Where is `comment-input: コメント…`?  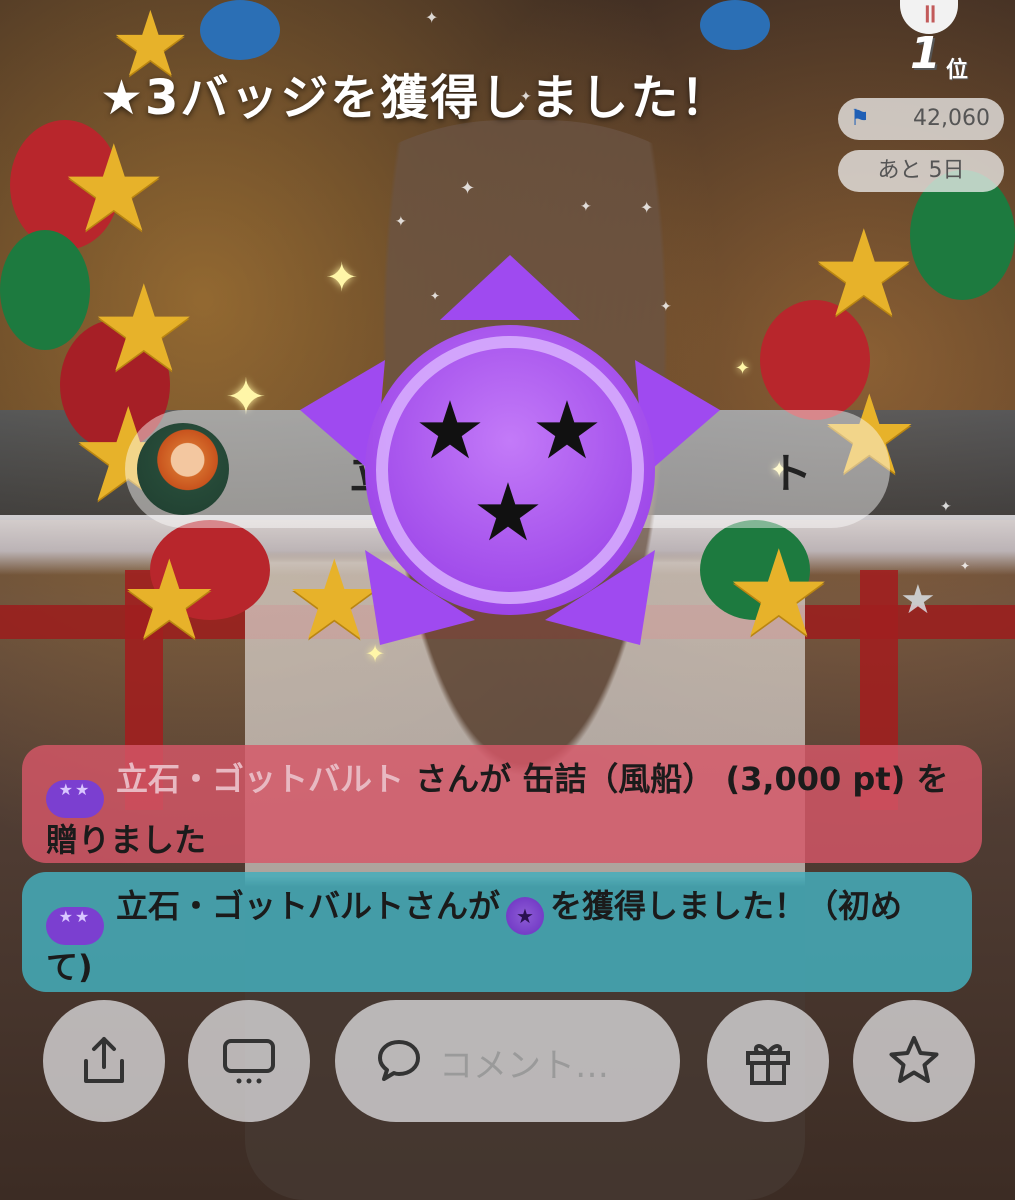 comment-input: コメント… is located at coordinates (507, 1061).